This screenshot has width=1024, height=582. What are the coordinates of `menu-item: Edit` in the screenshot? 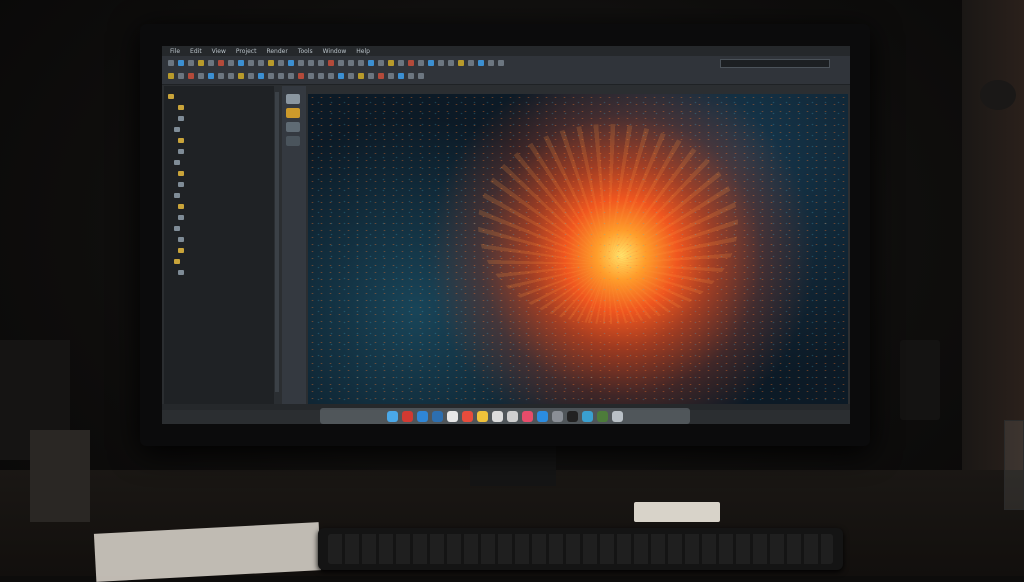 It's located at (196, 51).